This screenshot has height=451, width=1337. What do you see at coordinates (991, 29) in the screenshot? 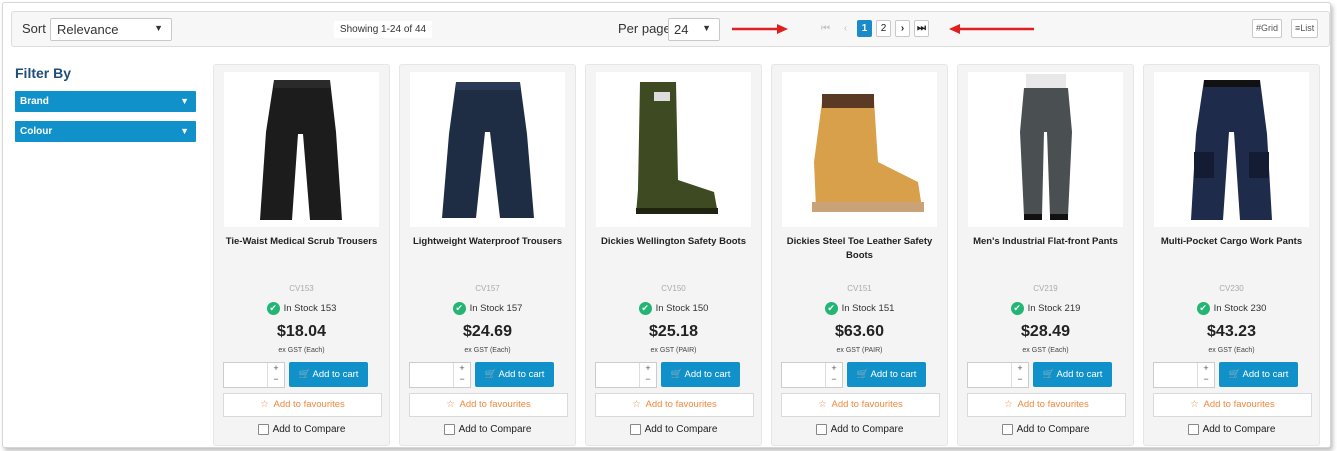
I see `annotation-arrow-icon` at bounding box center [991, 29].